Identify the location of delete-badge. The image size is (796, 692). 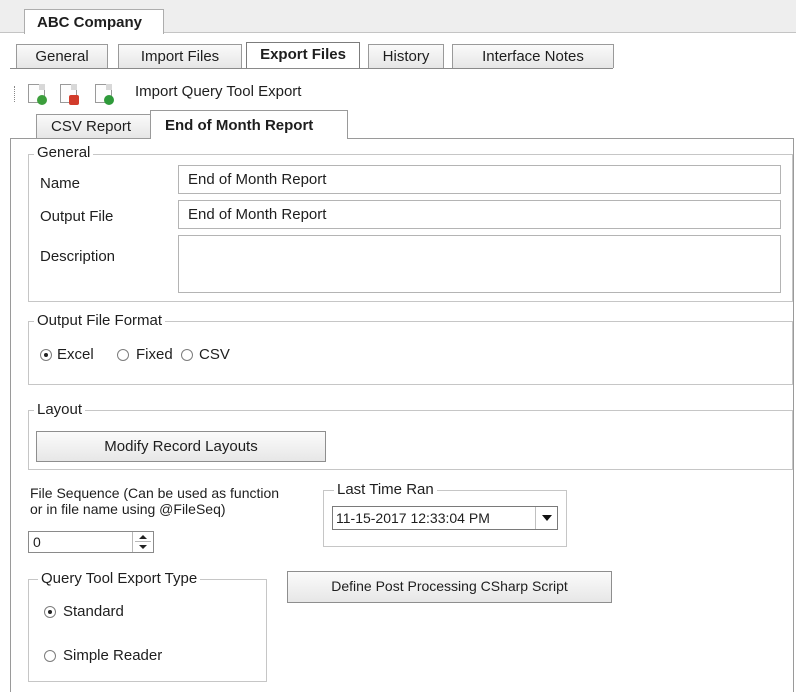
(74, 100).